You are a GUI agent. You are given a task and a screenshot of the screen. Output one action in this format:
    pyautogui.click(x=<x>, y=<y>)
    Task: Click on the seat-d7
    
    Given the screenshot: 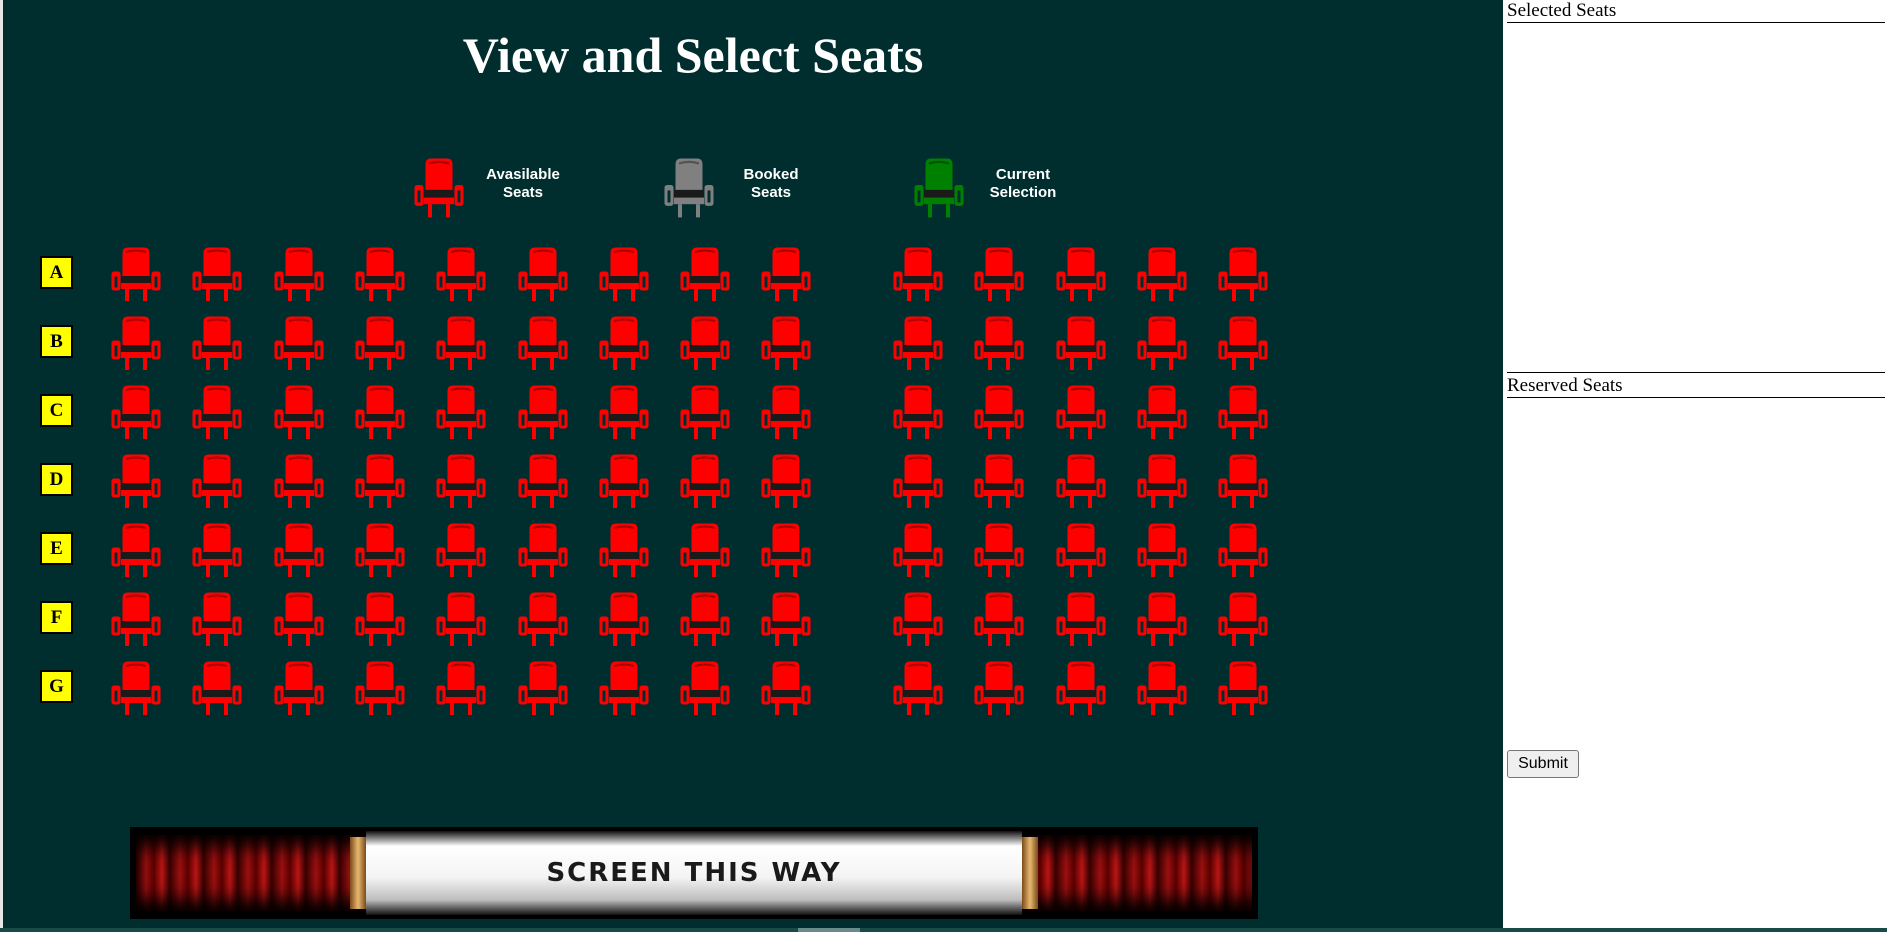 What is the action you would take?
    pyautogui.click(x=624, y=481)
    